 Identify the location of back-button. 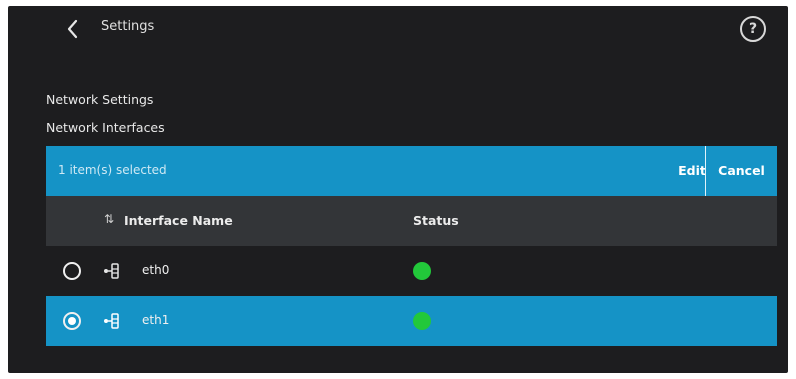
(74, 29).